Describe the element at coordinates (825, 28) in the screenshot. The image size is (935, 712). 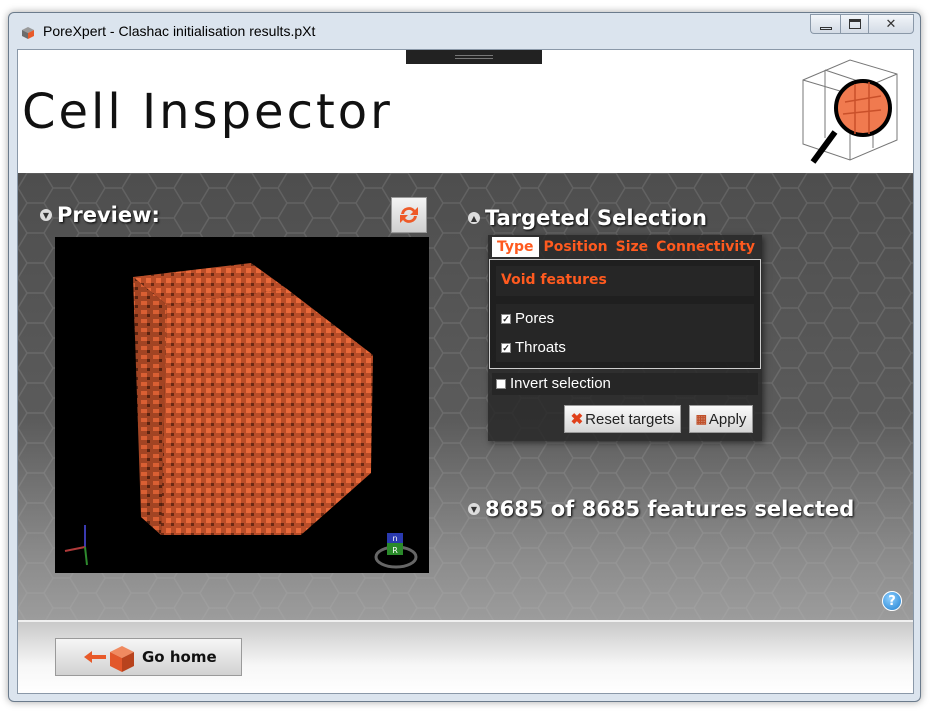
I see `minimize-icon` at that location.